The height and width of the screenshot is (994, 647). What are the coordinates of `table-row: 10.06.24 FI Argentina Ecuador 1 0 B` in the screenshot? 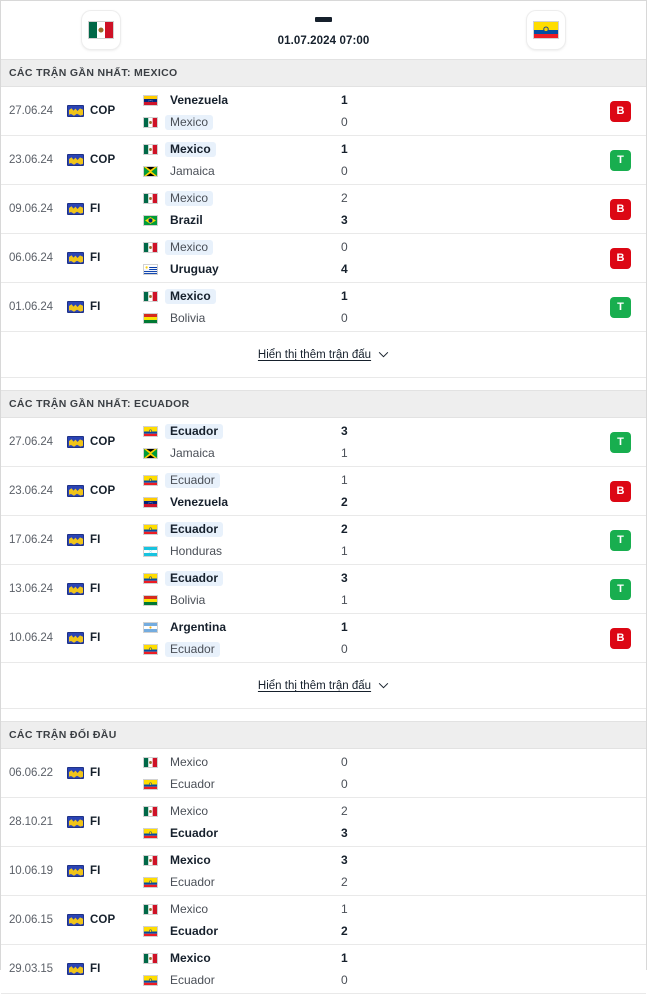 It's located at (323, 638).